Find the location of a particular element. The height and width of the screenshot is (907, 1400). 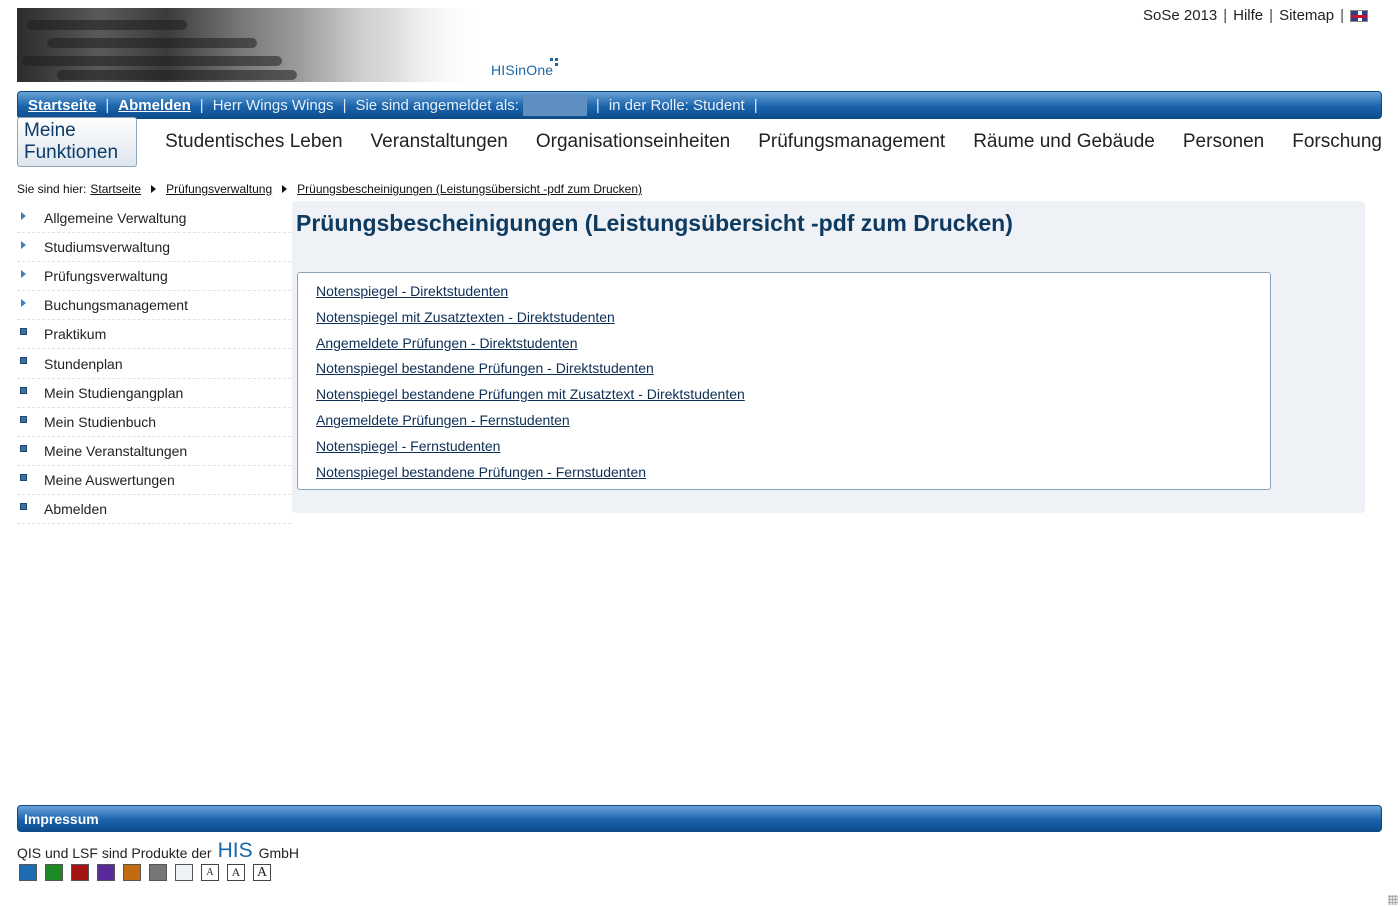

sidebar-item-label: Abmelden is located at coordinates (76, 508).